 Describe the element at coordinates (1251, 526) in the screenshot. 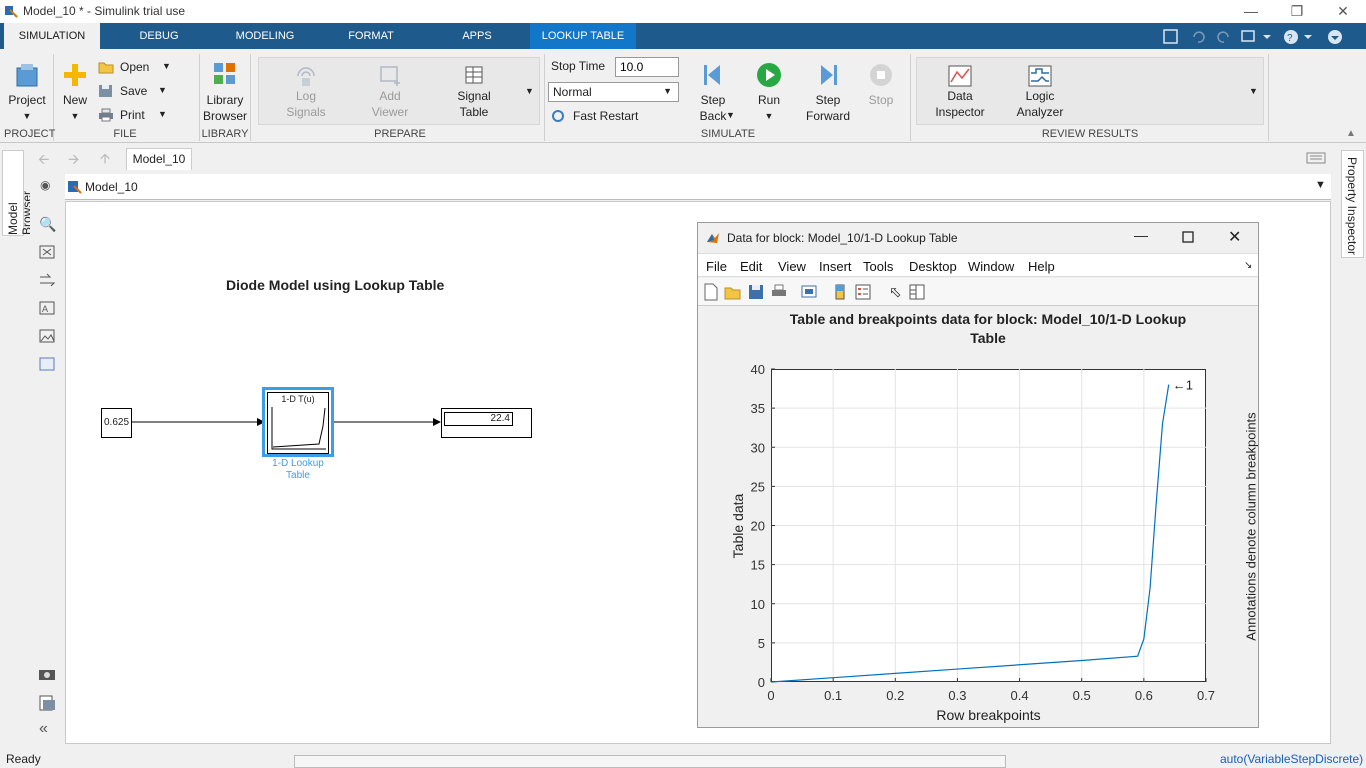

I see `annotations-side-label: Annotations denote column breakpoints` at that location.